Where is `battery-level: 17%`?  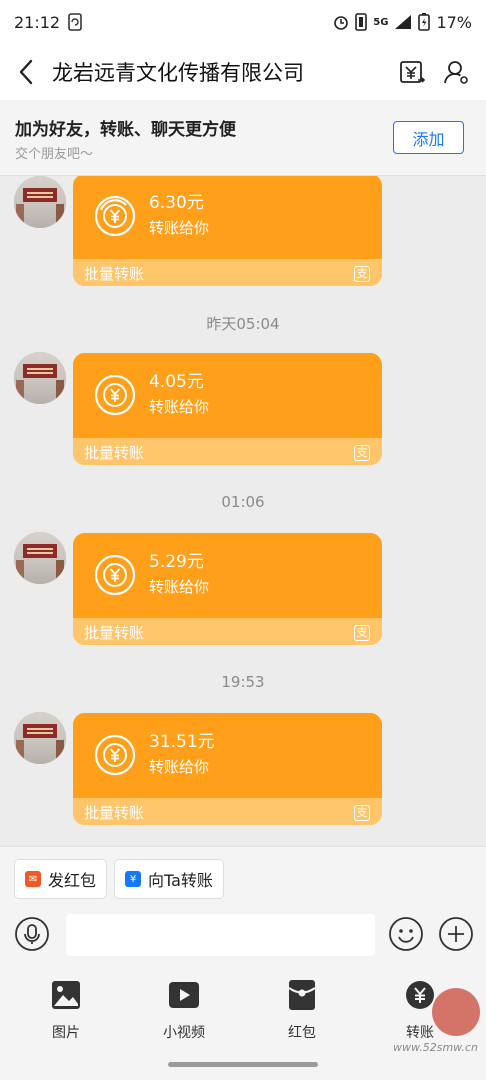
battery-level: 17% is located at coordinates (454, 22).